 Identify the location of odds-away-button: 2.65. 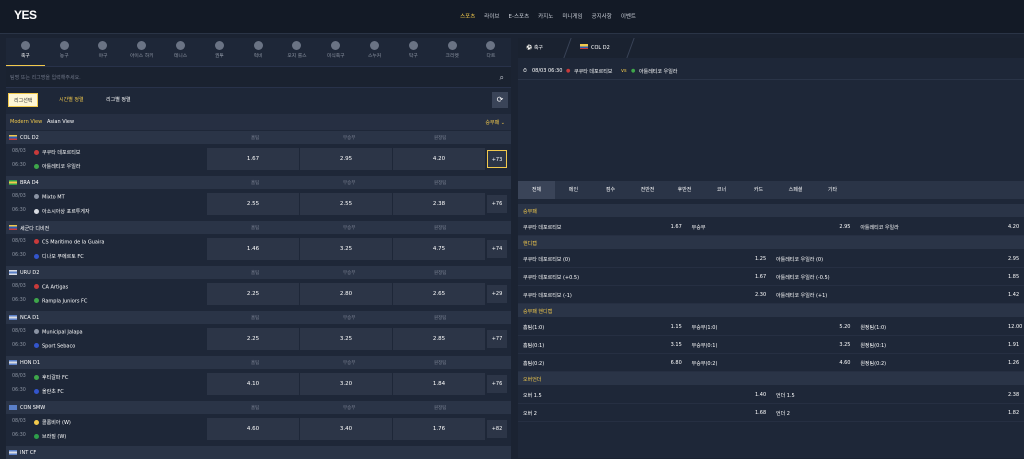
(439, 294).